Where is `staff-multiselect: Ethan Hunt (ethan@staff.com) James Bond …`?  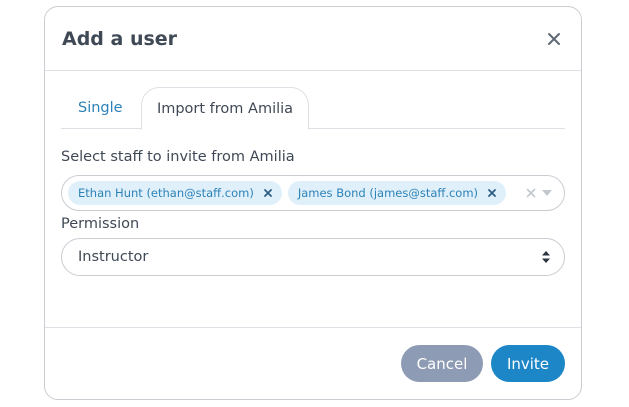 staff-multiselect: Ethan Hunt (ethan@staff.com) James Bond … is located at coordinates (313, 193).